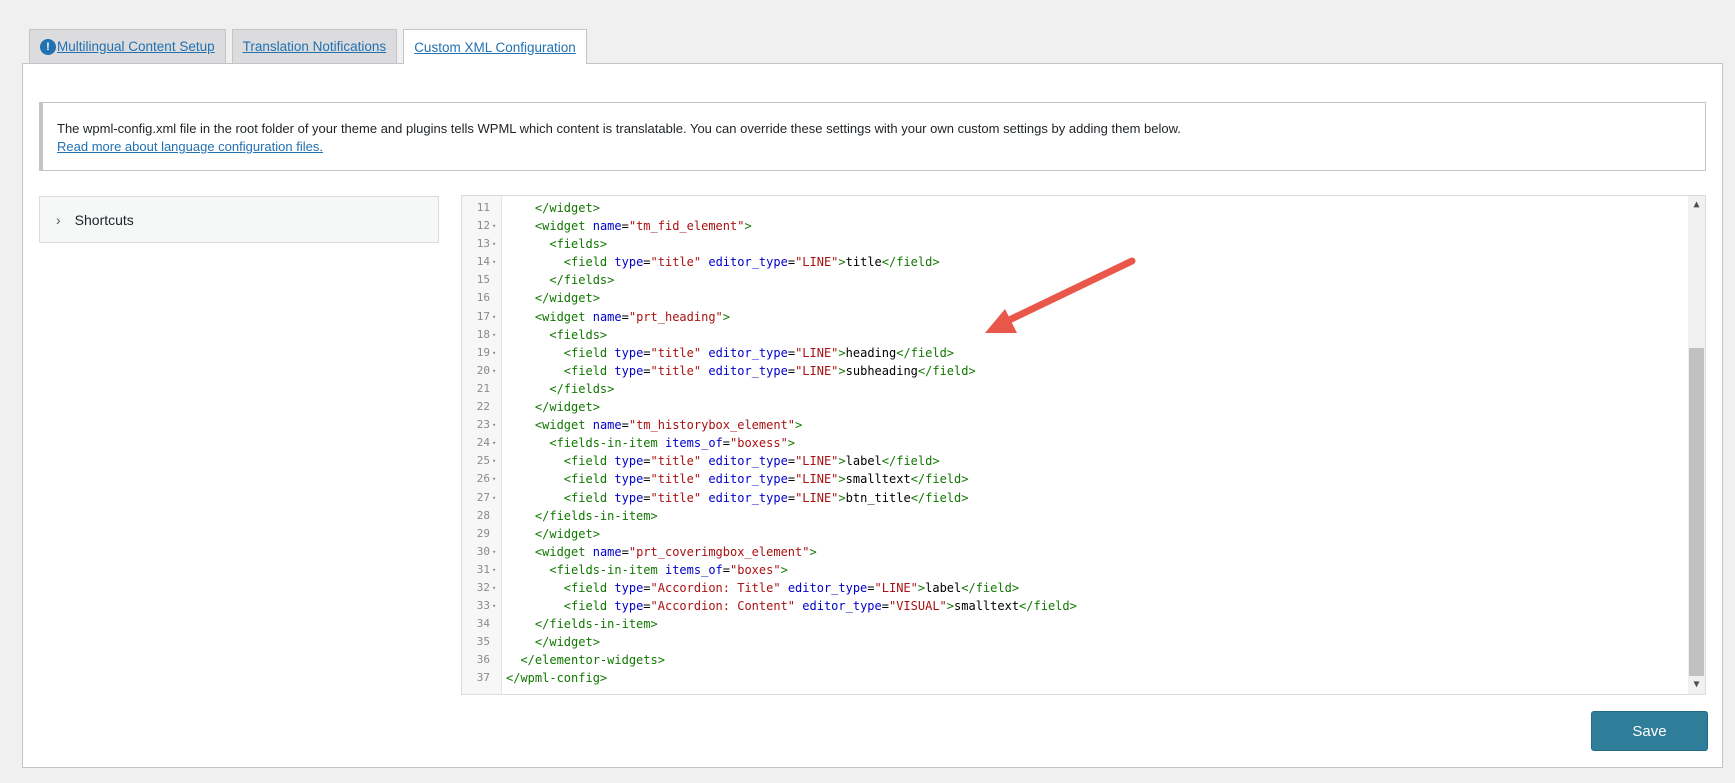  I want to click on tab-multilingual-content-setup: ! Multilingual Content Setup, so click(127, 46).